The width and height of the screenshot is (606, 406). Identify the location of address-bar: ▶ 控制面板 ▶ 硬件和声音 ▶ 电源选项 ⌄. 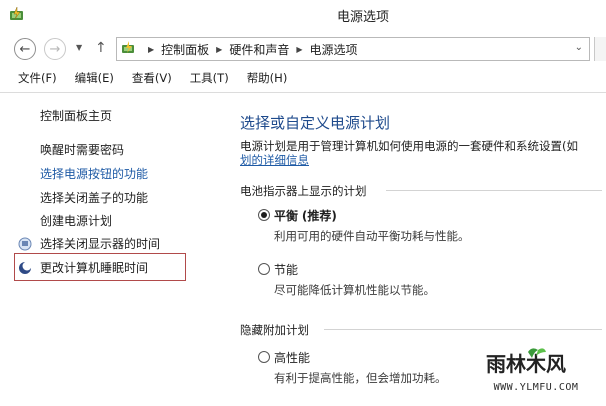
(353, 49).